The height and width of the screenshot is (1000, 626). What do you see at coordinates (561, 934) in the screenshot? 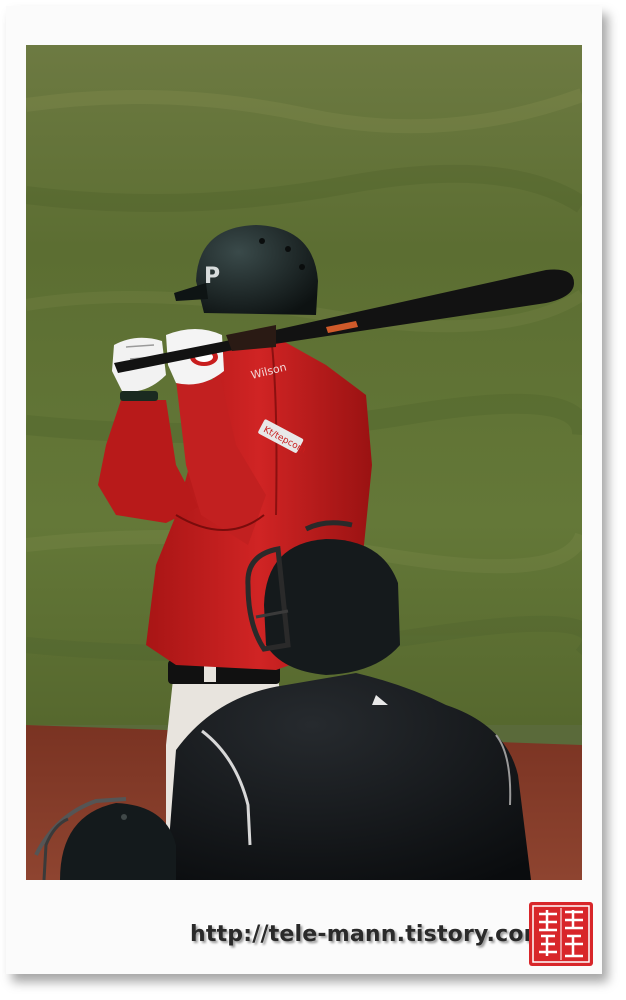
I see `red-seal-stamp` at bounding box center [561, 934].